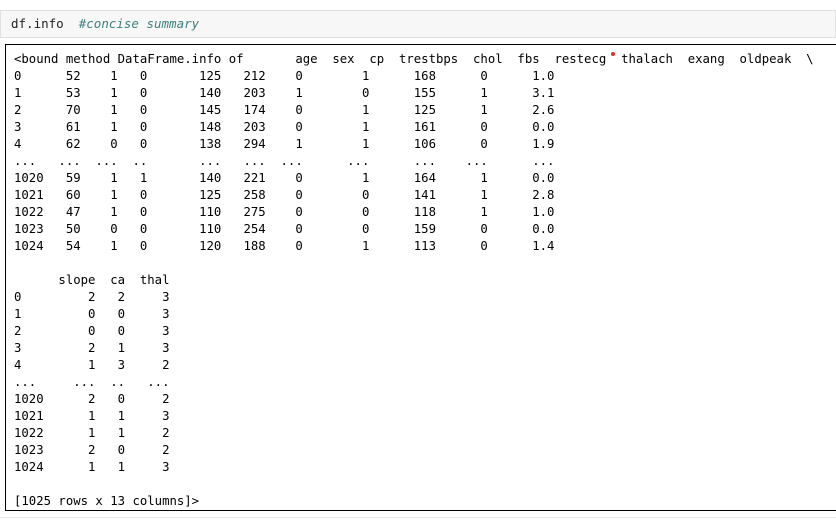 The image size is (836, 520). What do you see at coordinates (418, 517) in the screenshot?
I see `cell-divider` at bounding box center [418, 517].